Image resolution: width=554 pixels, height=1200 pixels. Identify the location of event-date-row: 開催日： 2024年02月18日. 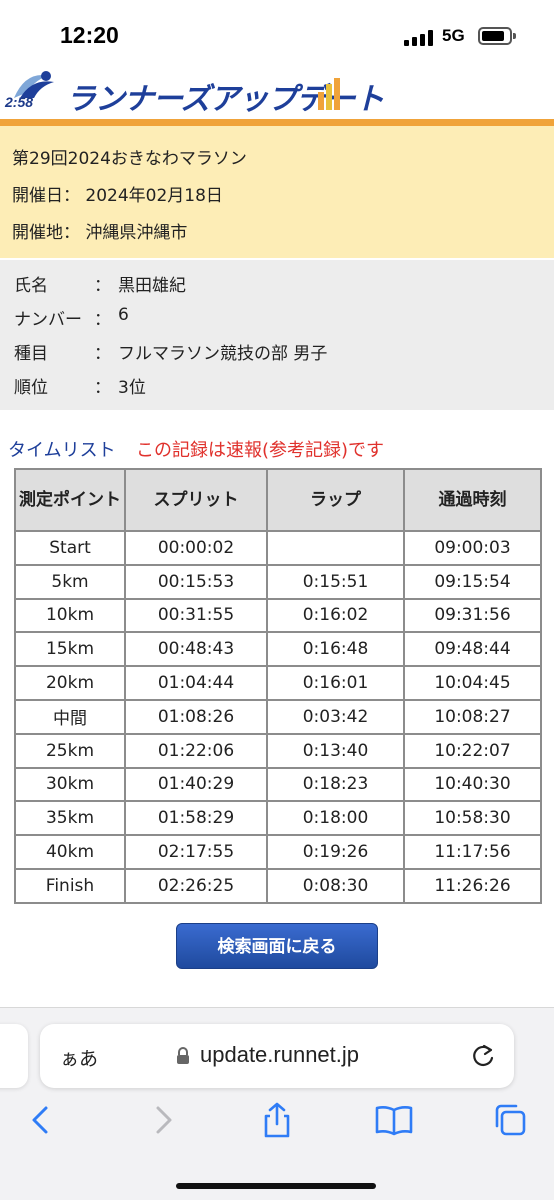
(117, 193).